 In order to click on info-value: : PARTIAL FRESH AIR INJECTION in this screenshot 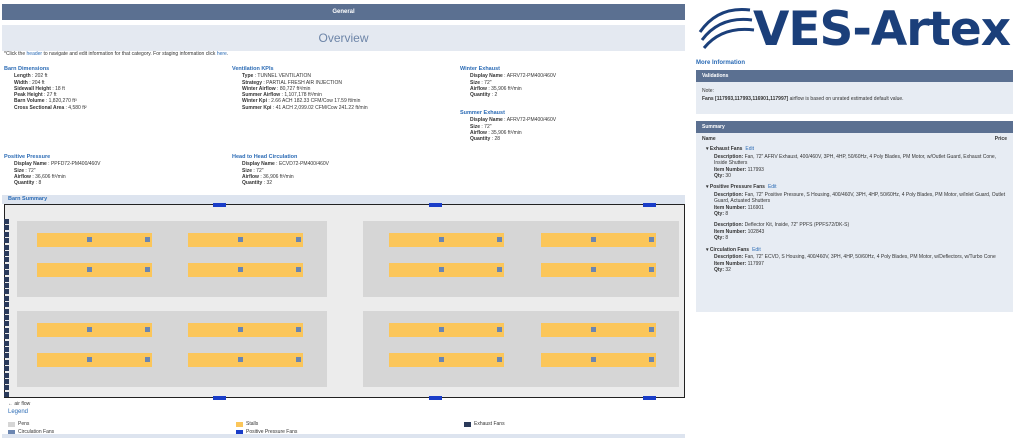, I will do `click(302, 82)`.